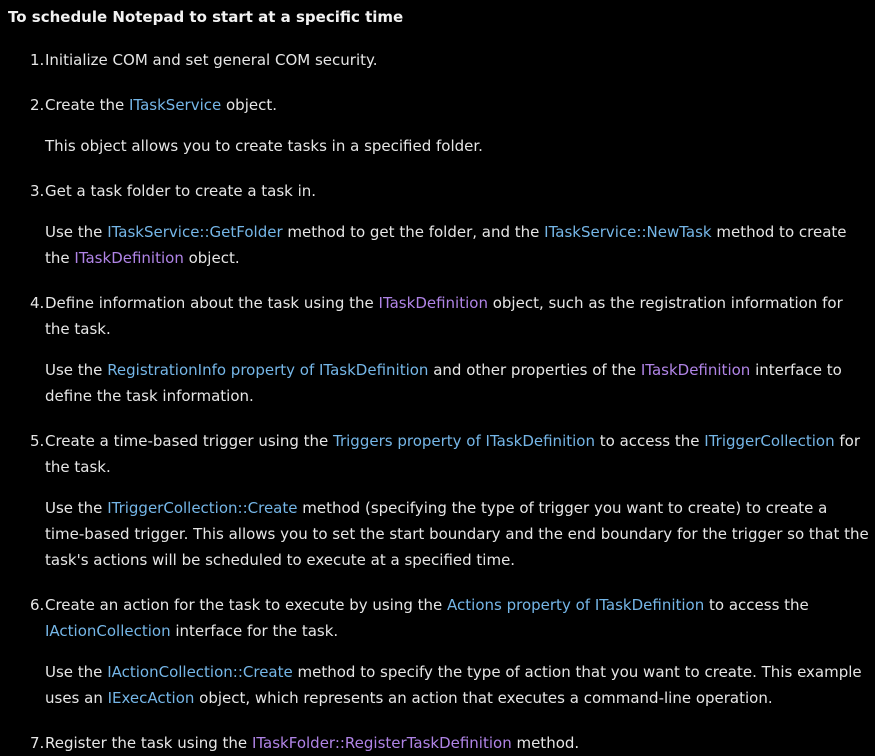  I want to click on registertaskdefinition-link: ITaskFolder::RegisterTaskDefinition, so click(382, 743).